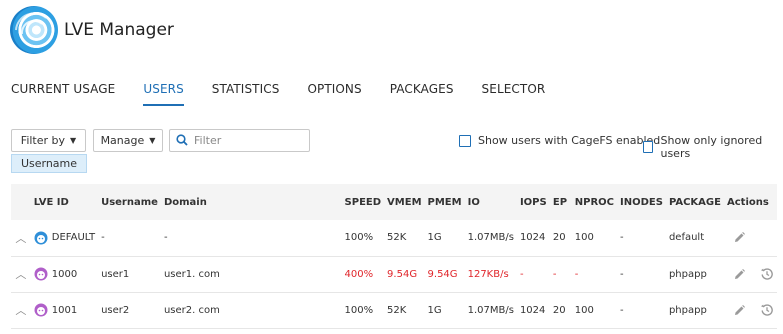  I want to click on search-input, so click(249, 140).